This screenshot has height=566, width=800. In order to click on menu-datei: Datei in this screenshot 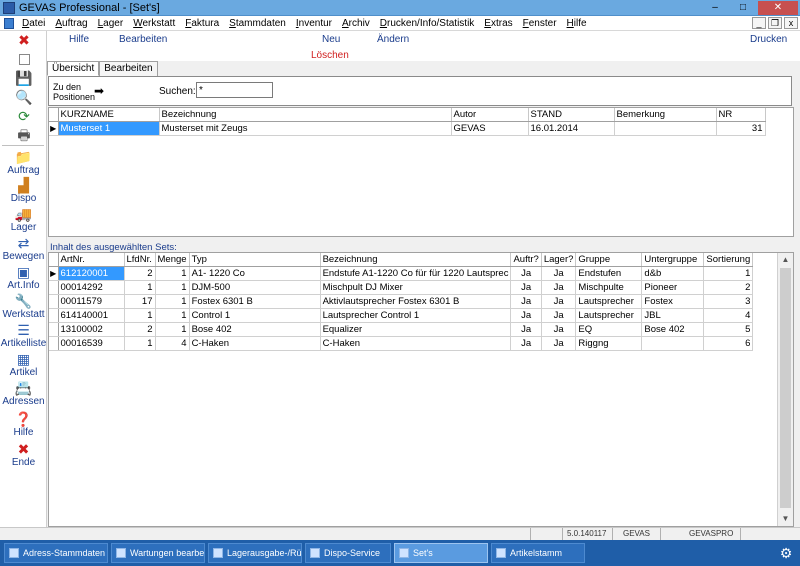, I will do `click(33, 23)`.